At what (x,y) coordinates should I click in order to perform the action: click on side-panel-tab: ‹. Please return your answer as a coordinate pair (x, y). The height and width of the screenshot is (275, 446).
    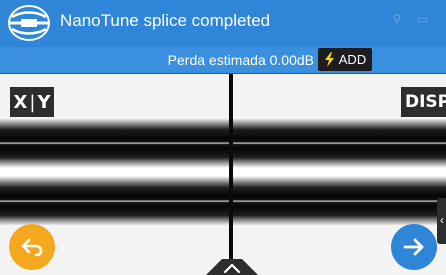
    Looking at the image, I should click on (441, 221).